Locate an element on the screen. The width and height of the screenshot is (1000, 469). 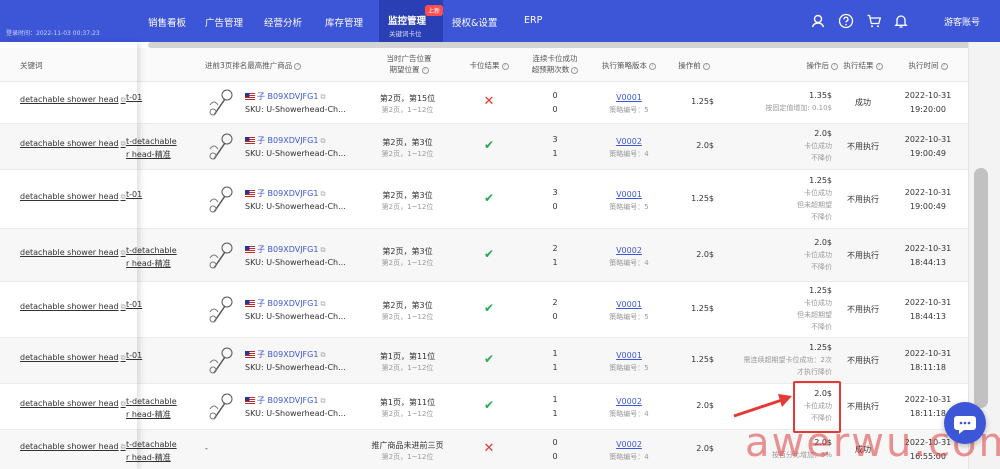
help-icon is located at coordinates (846, 21).